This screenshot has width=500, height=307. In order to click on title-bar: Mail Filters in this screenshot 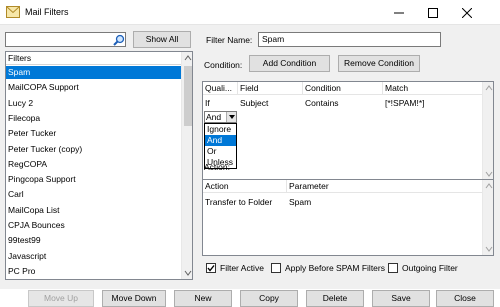, I will do `click(250, 12)`.